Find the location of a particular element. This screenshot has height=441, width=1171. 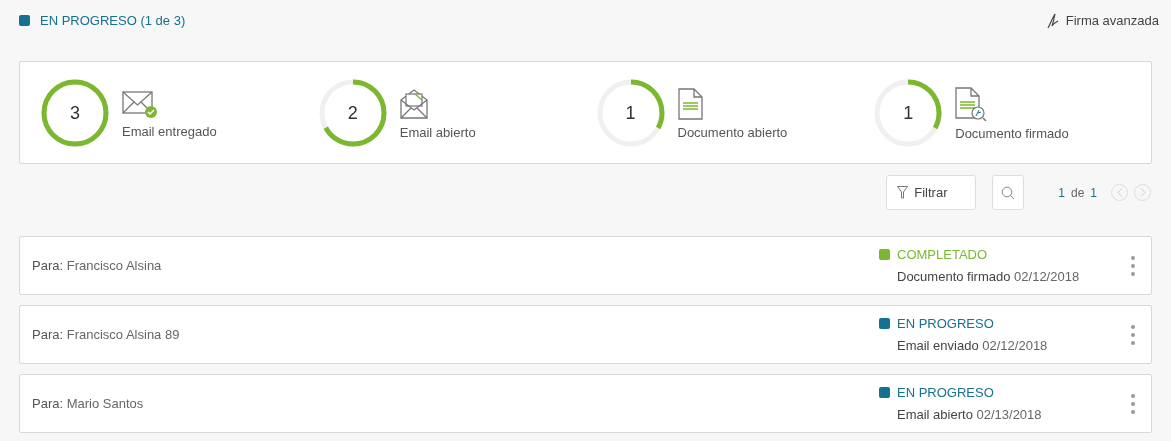

status-label: COMPLETADO is located at coordinates (942, 254).